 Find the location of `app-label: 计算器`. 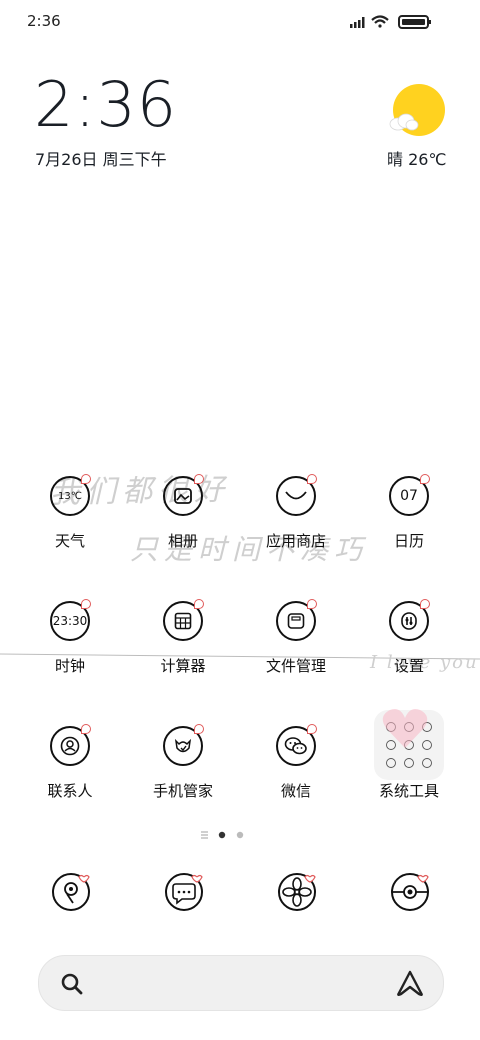

app-label: 计算器 is located at coordinates (183, 666).